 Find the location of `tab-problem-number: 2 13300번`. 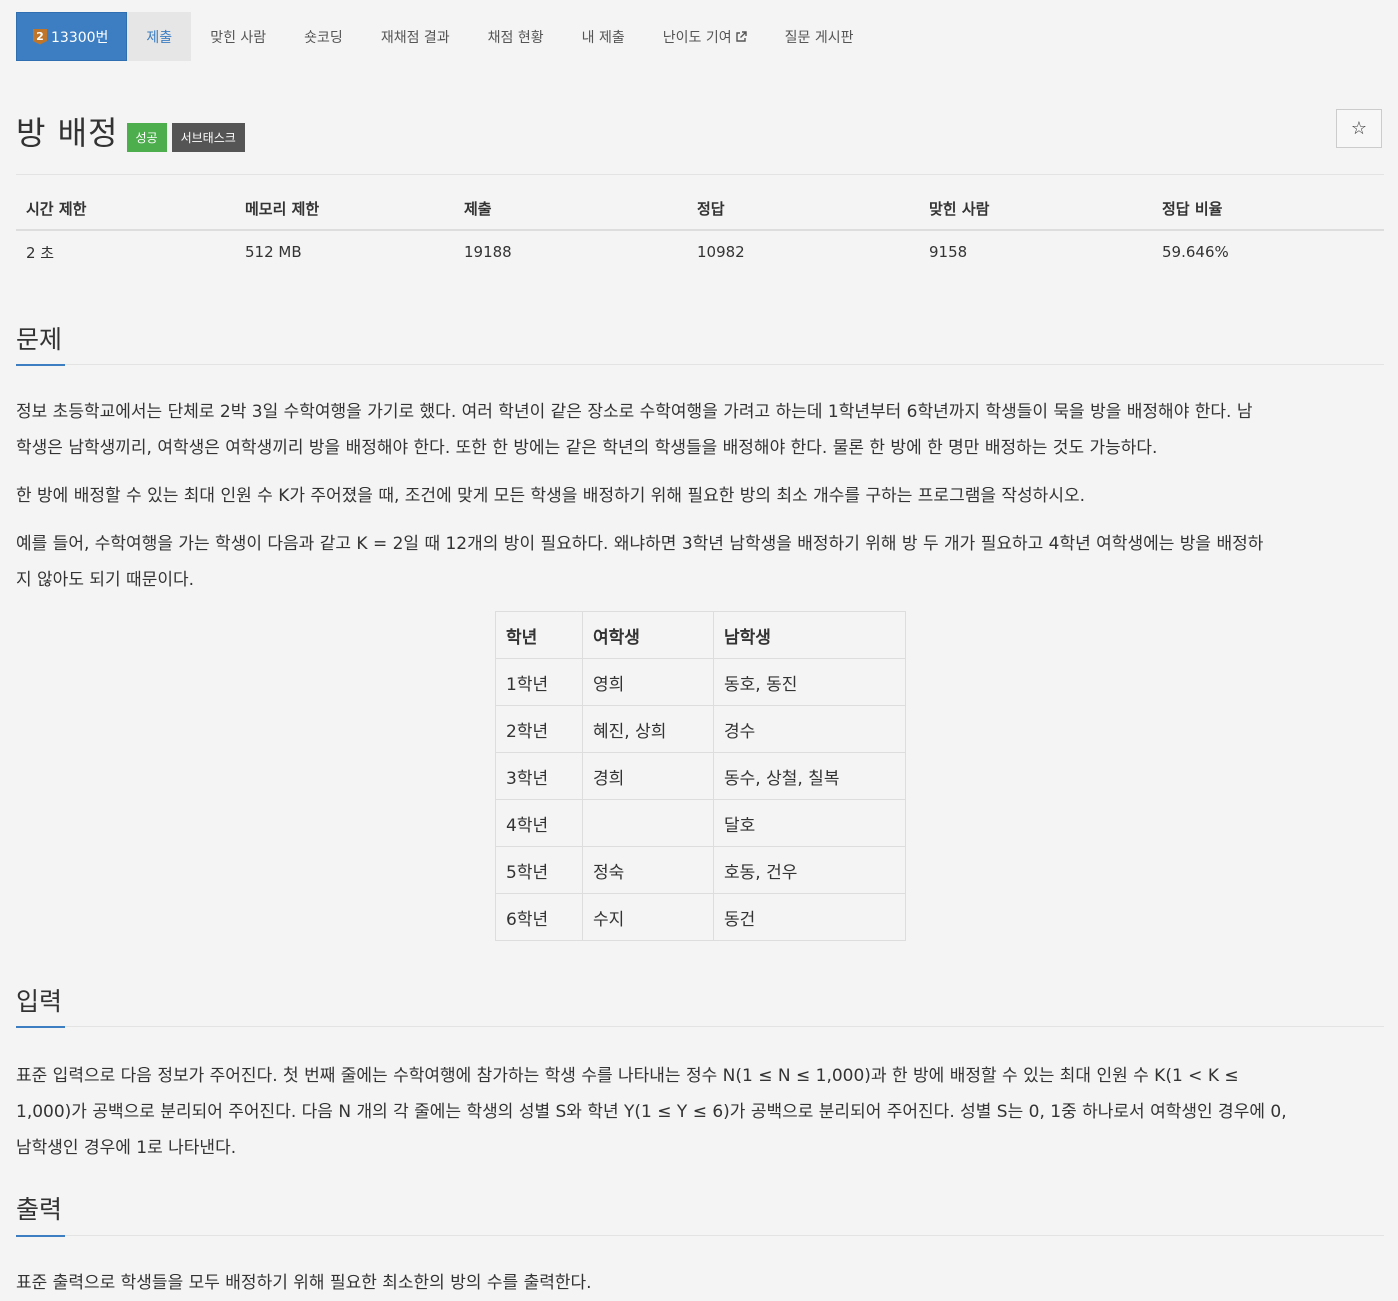

tab-problem-number: 2 13300번 is located at coordinates (72, 36).